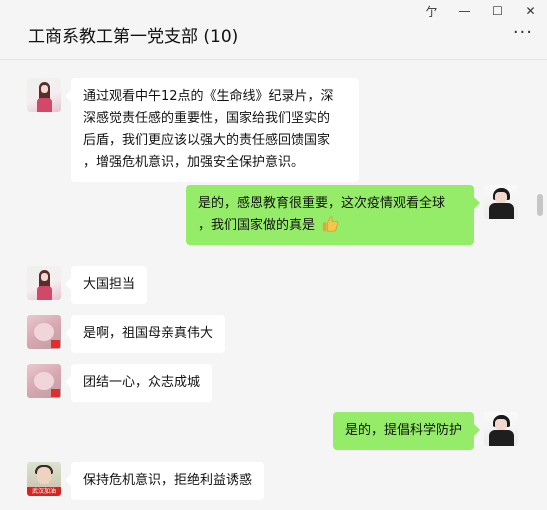  I want to click on message-bubble-self: 是的，提倡科学防护, so click(406, 431).